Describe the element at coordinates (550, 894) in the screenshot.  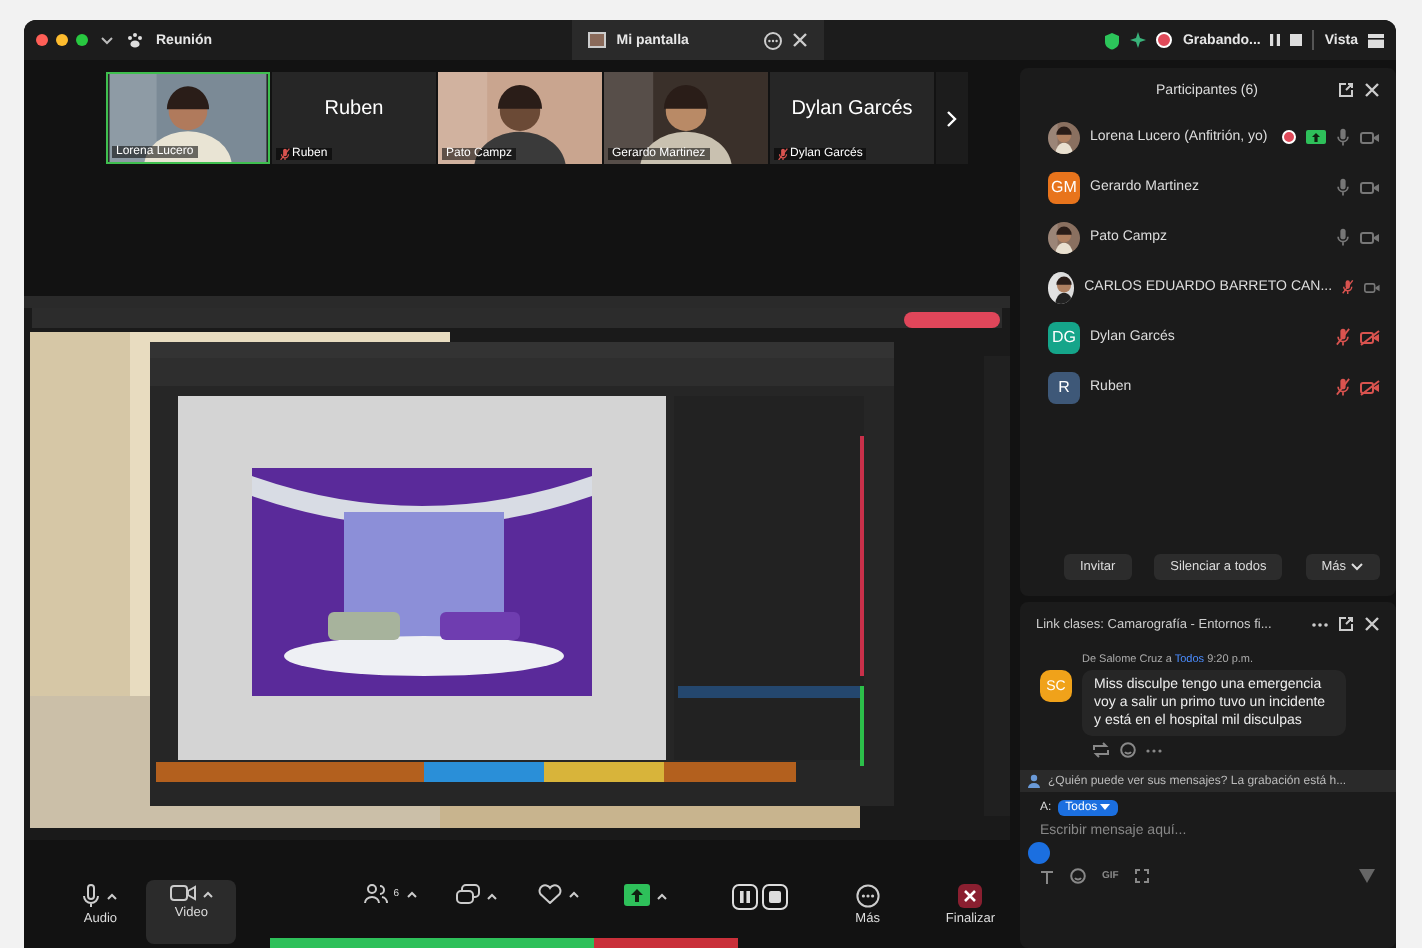
I see `heart-icon` at that location.